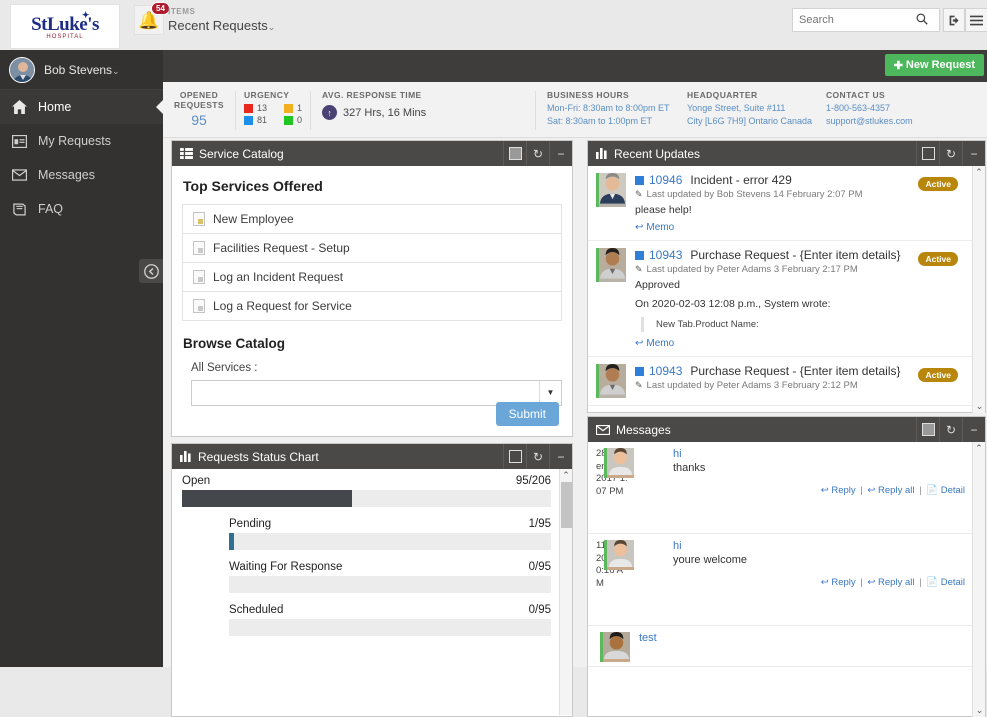 This screenshot has height=717, width=987. I want to click on message-actions: ↩ Reply | ↩ Reply all | 📄 Detail, so click(892, 490).